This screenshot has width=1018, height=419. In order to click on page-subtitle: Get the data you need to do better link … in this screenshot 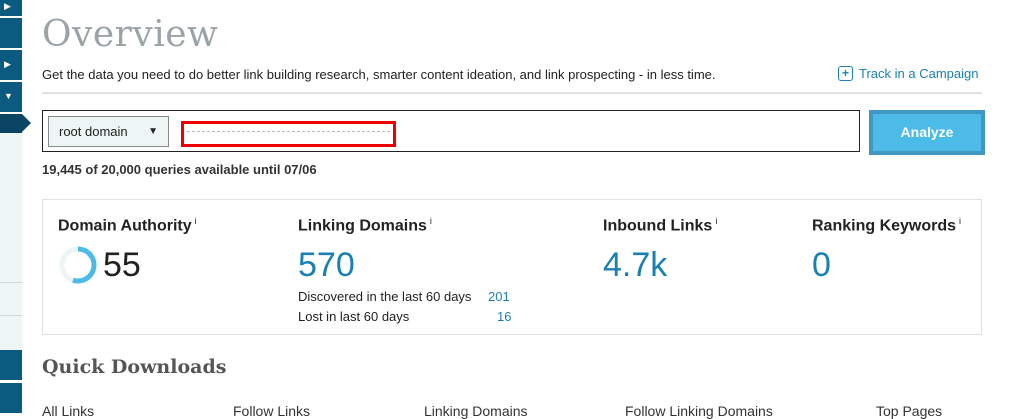, I will do `click(379, 74)`.